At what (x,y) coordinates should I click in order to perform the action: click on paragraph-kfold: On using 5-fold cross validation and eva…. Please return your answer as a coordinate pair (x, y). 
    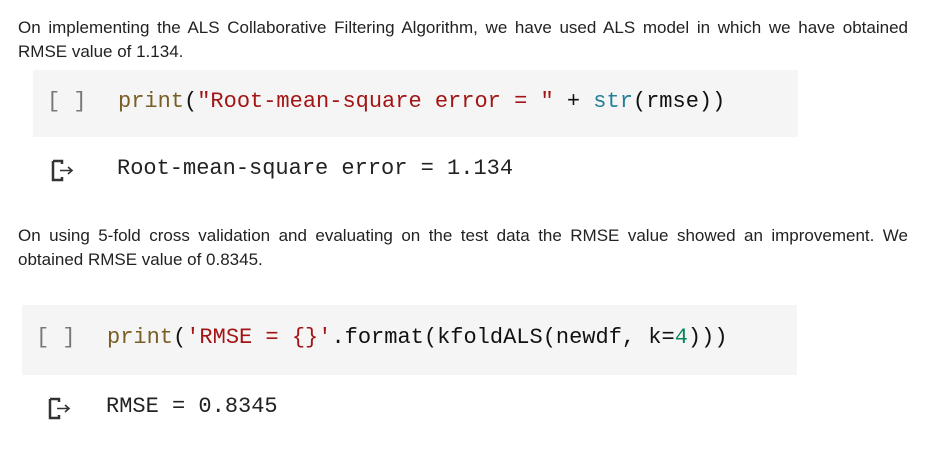
    Looking at the image, I should click on (463, 247).